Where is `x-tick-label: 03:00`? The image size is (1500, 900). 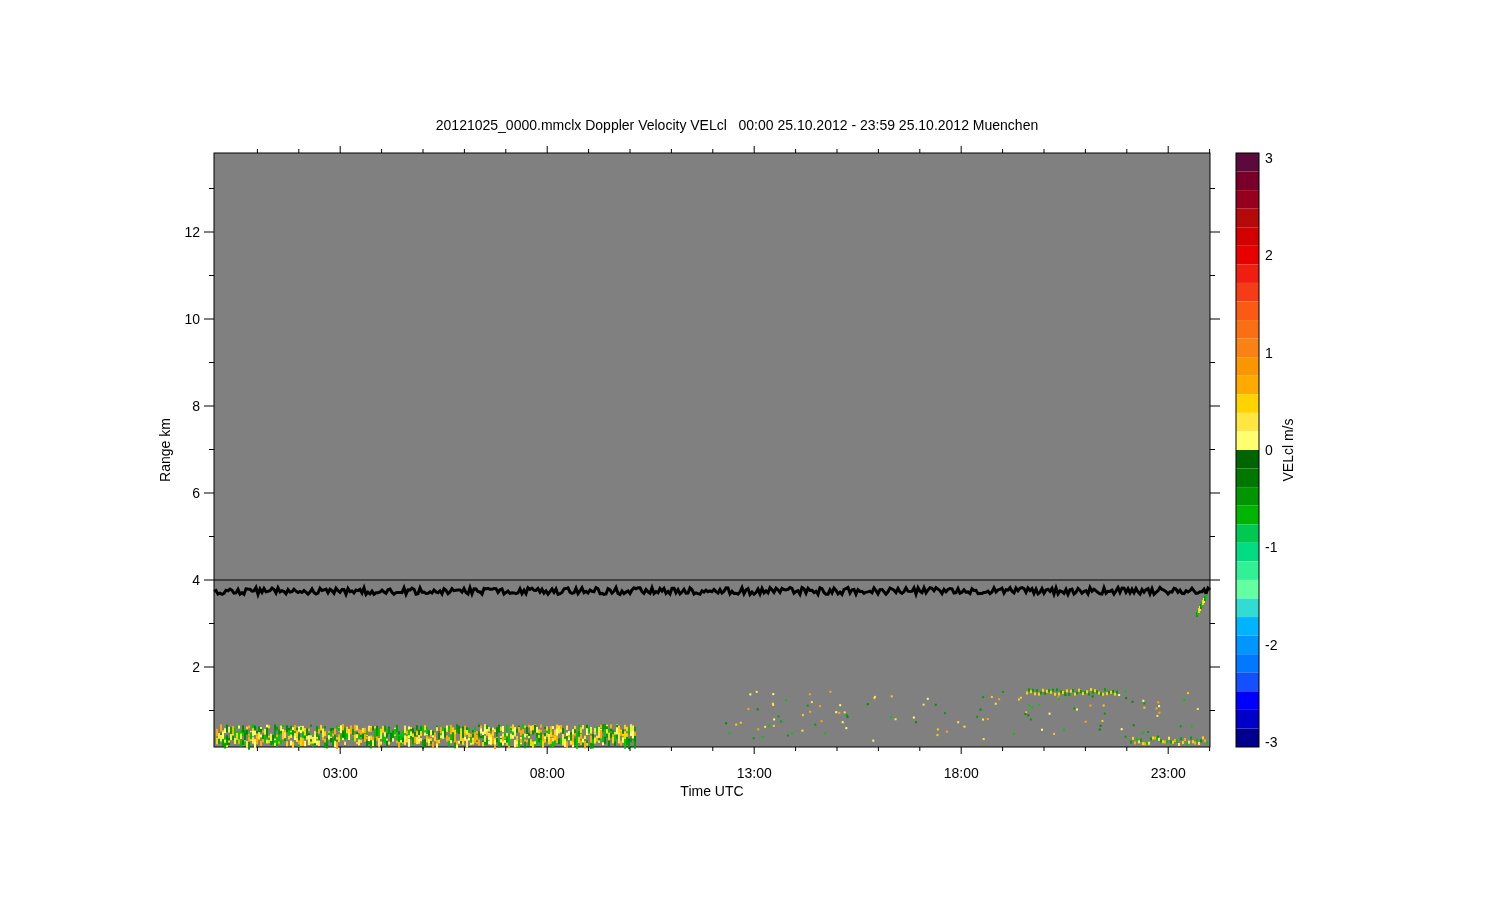
x-tick-label: 03:00 is located at coordinates (340, 773).